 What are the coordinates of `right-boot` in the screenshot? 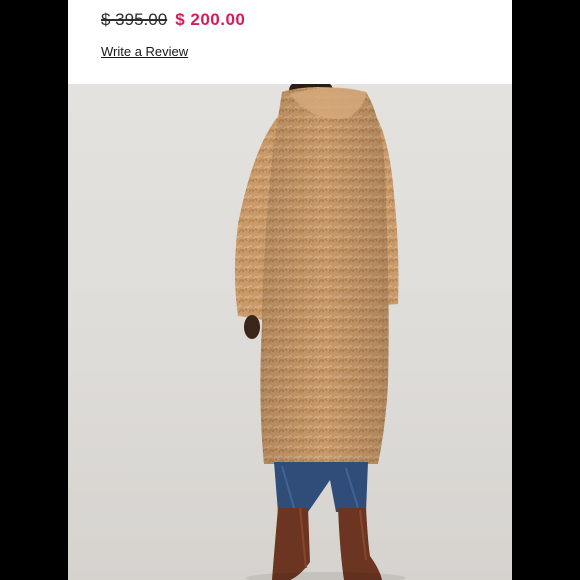 It's located at (360, 544).